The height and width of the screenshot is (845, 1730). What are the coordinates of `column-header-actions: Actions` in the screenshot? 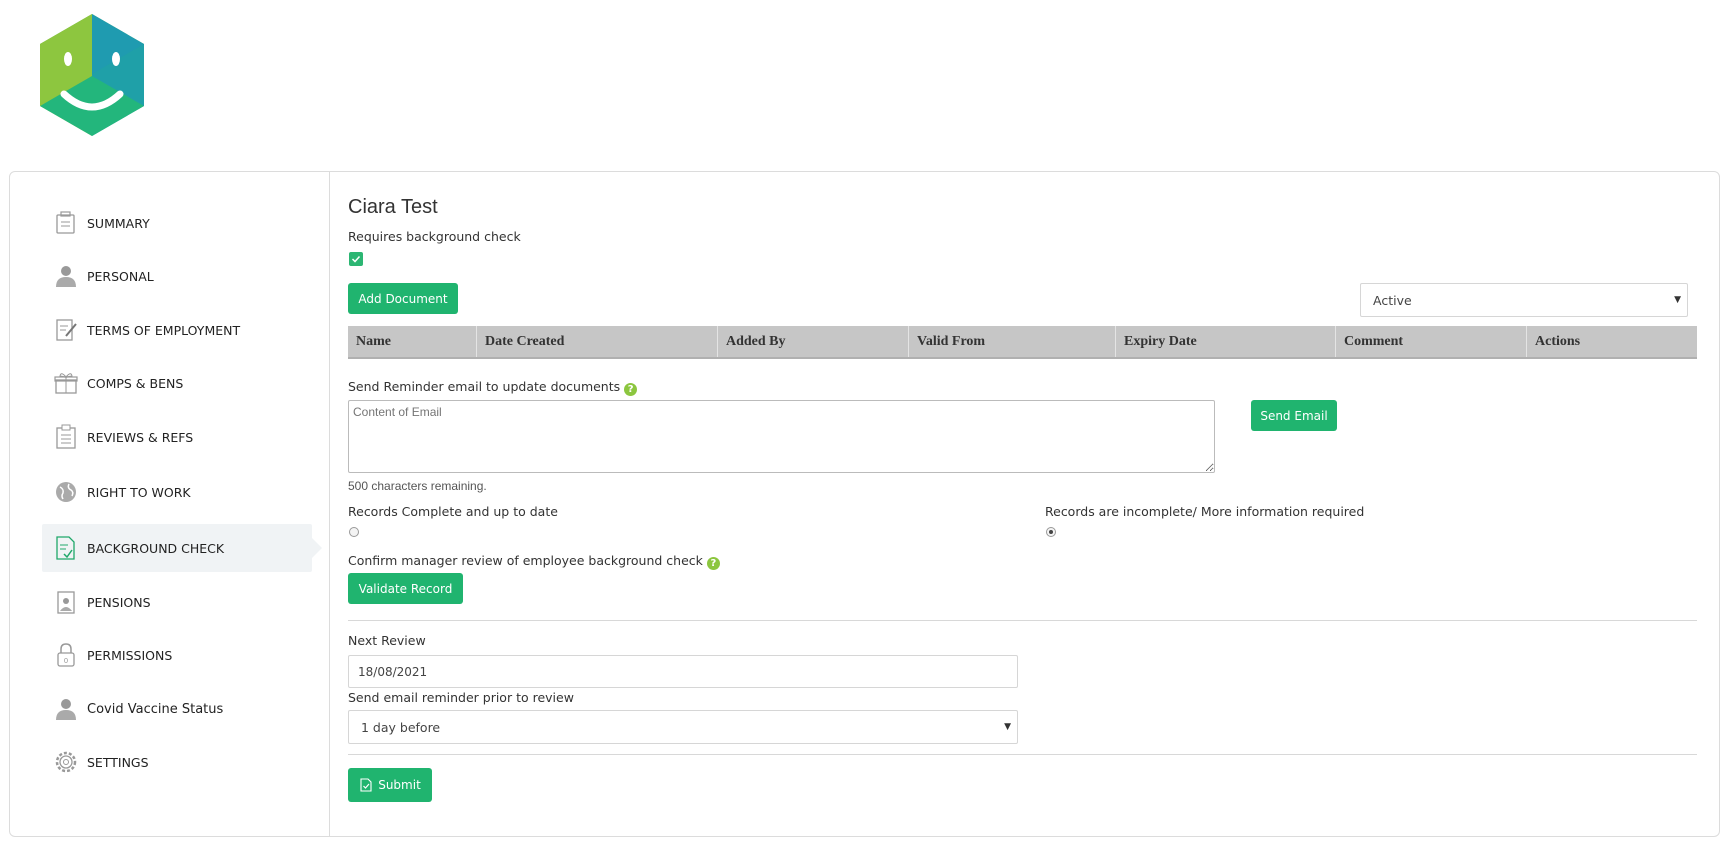 It's located at (1612, 341).